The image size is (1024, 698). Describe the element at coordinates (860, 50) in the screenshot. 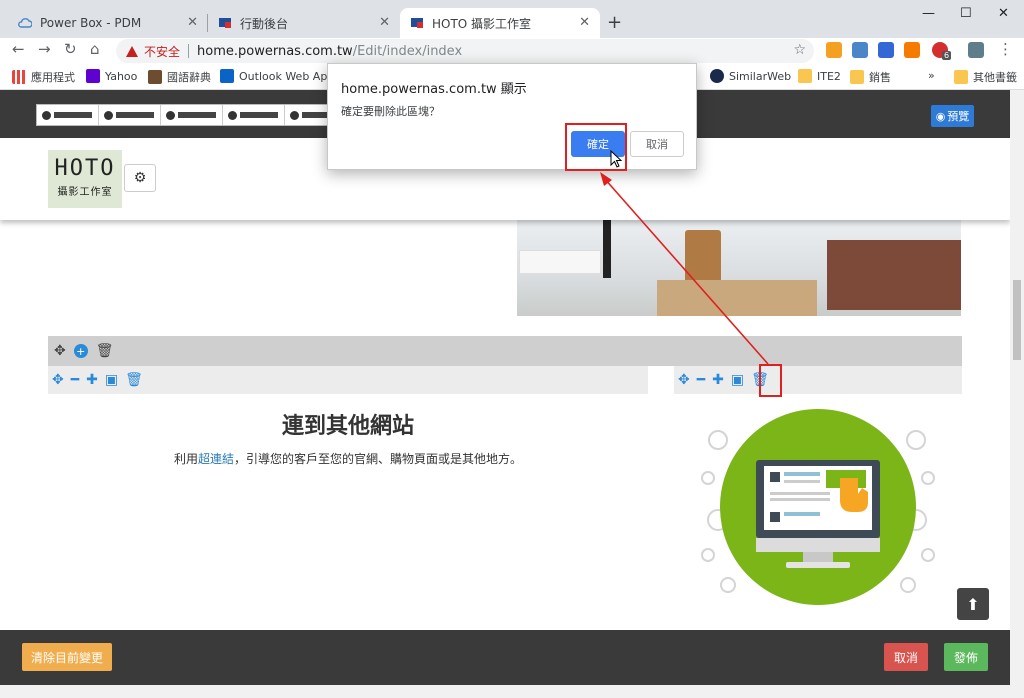

I see `extension-translate-icon` at that location.